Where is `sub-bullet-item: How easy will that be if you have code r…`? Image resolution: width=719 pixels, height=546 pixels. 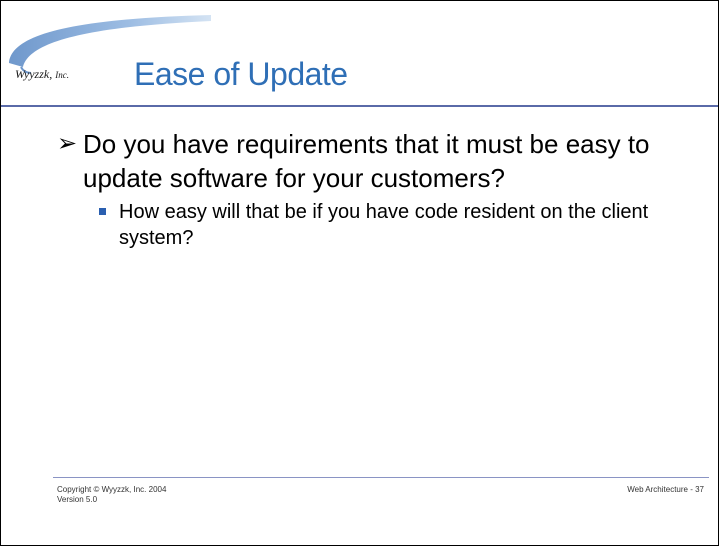 sub-bullet-item: How easy will that be if you have code r… is located at coordinates (402, 225).